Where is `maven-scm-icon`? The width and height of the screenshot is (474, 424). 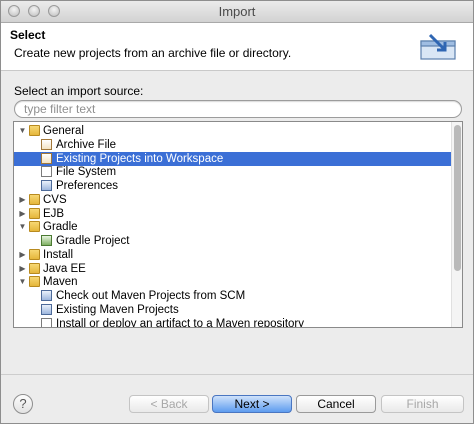 maven-scm-icon is located at coordinates (46, 295).